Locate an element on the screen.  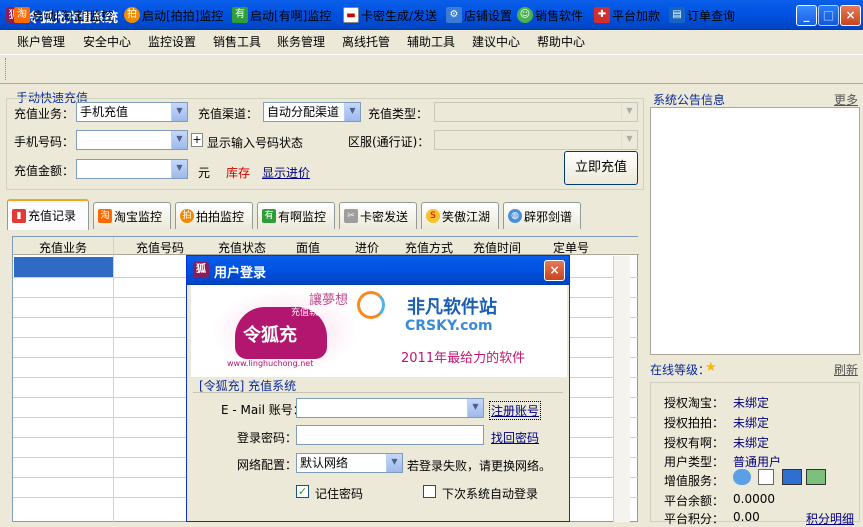
network-label: 网络配置： is located at coordinates (267, 465).